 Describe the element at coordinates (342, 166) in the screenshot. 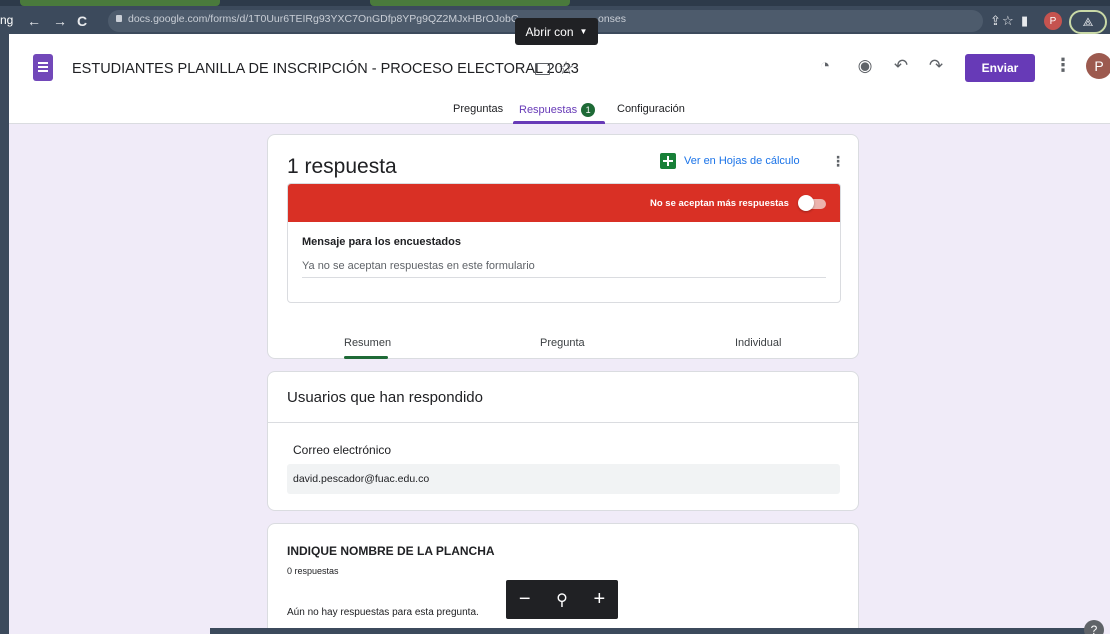

I see `response-count-title: 1 respuesta` at that location.